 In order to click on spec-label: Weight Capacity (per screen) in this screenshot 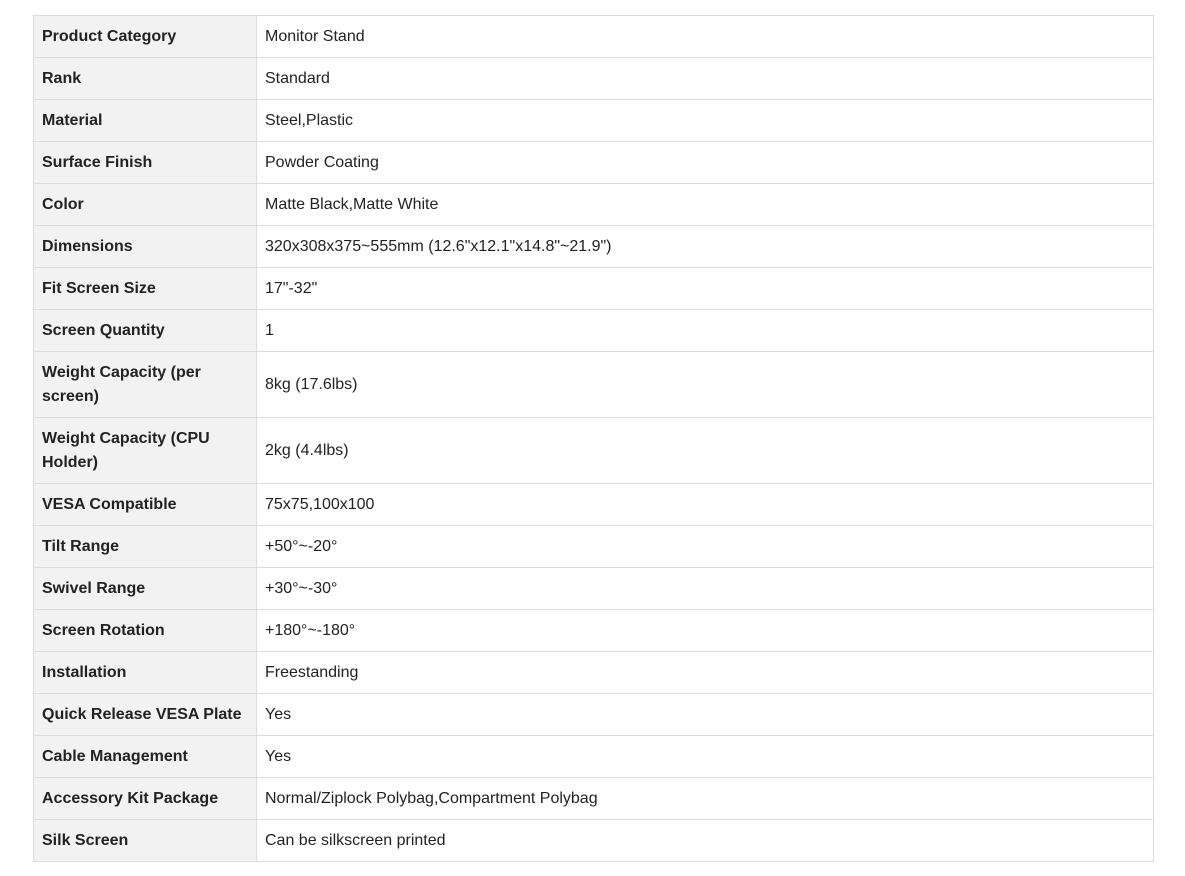, I will do `click(145, 384)`.